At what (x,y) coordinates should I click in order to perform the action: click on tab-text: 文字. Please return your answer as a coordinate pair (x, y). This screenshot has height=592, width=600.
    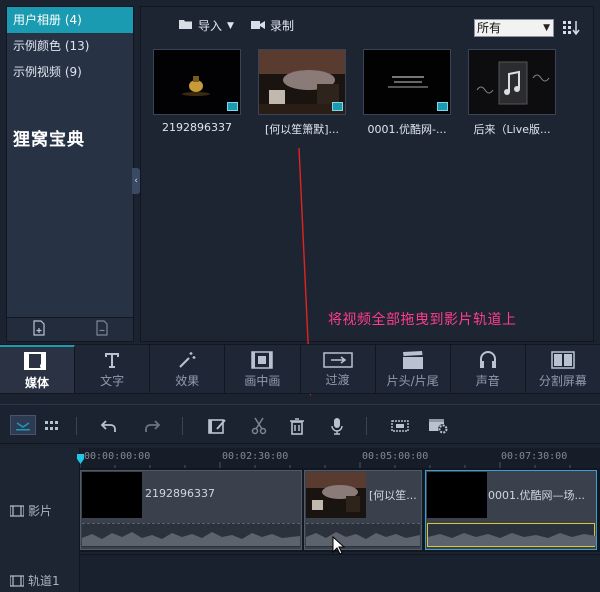
    Looking at the image, I should click on (113, 369).